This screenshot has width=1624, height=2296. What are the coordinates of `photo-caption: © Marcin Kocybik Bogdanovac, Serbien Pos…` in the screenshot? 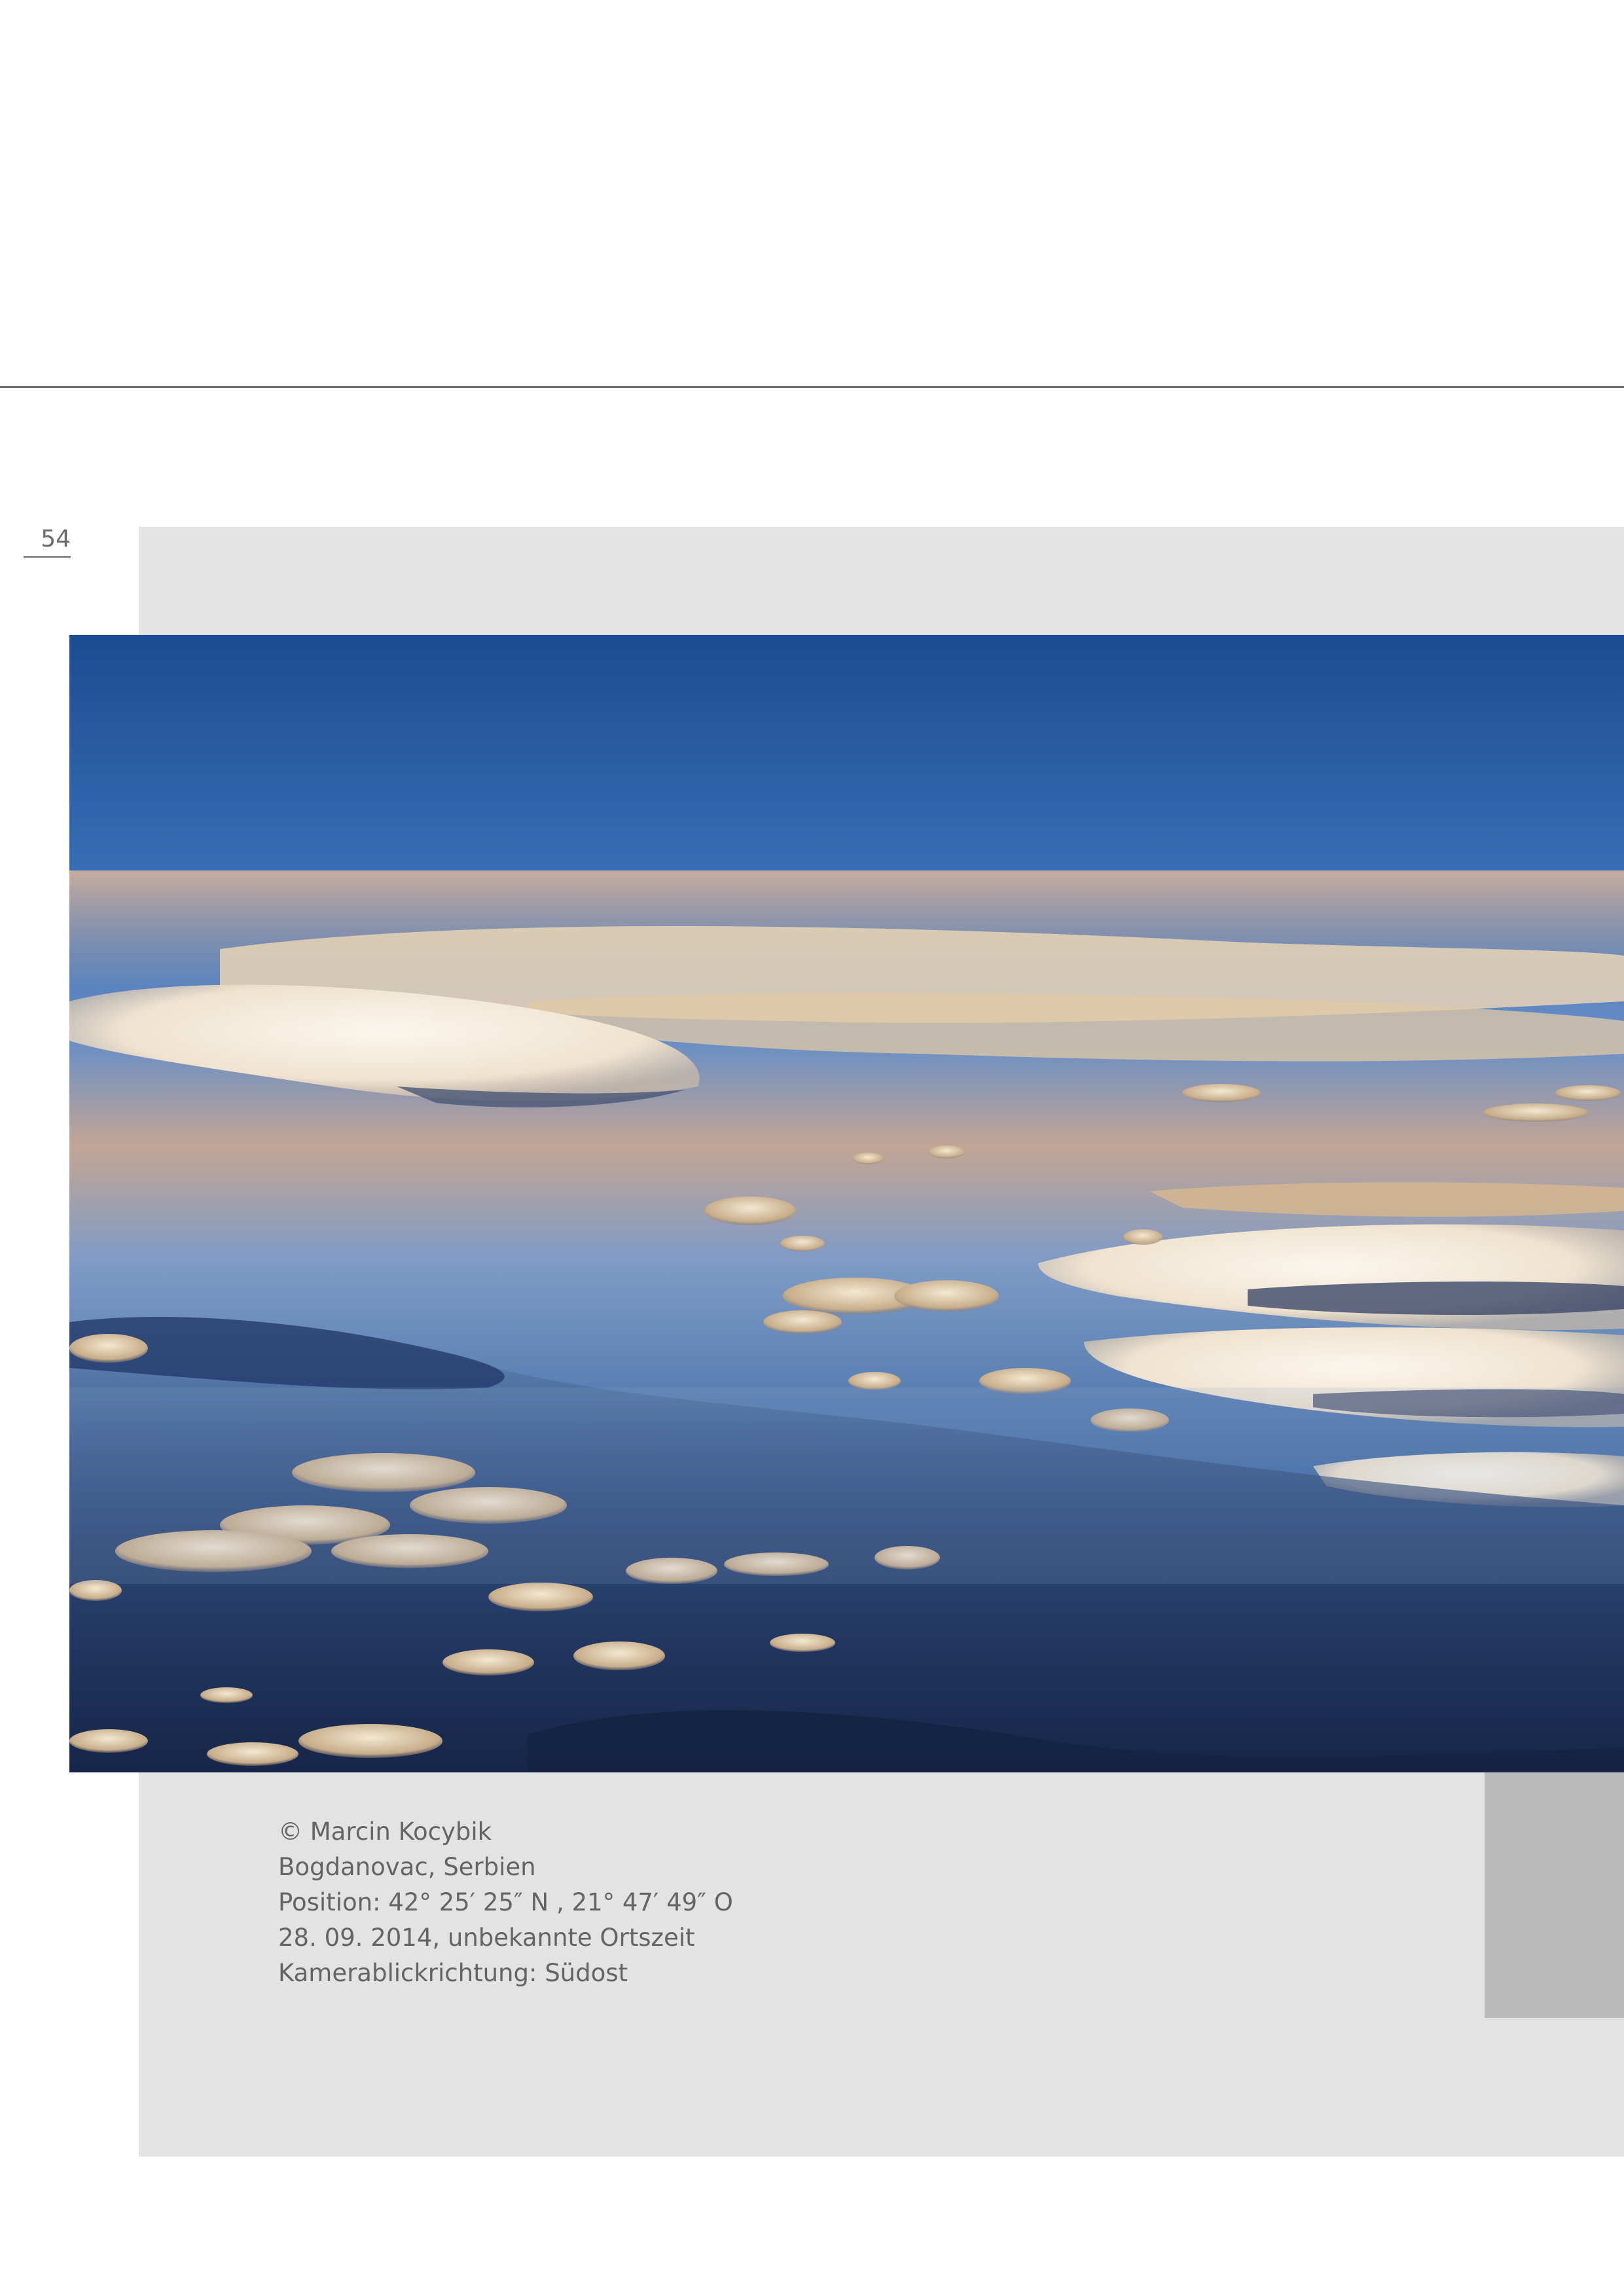 It's located at (736, 1902).